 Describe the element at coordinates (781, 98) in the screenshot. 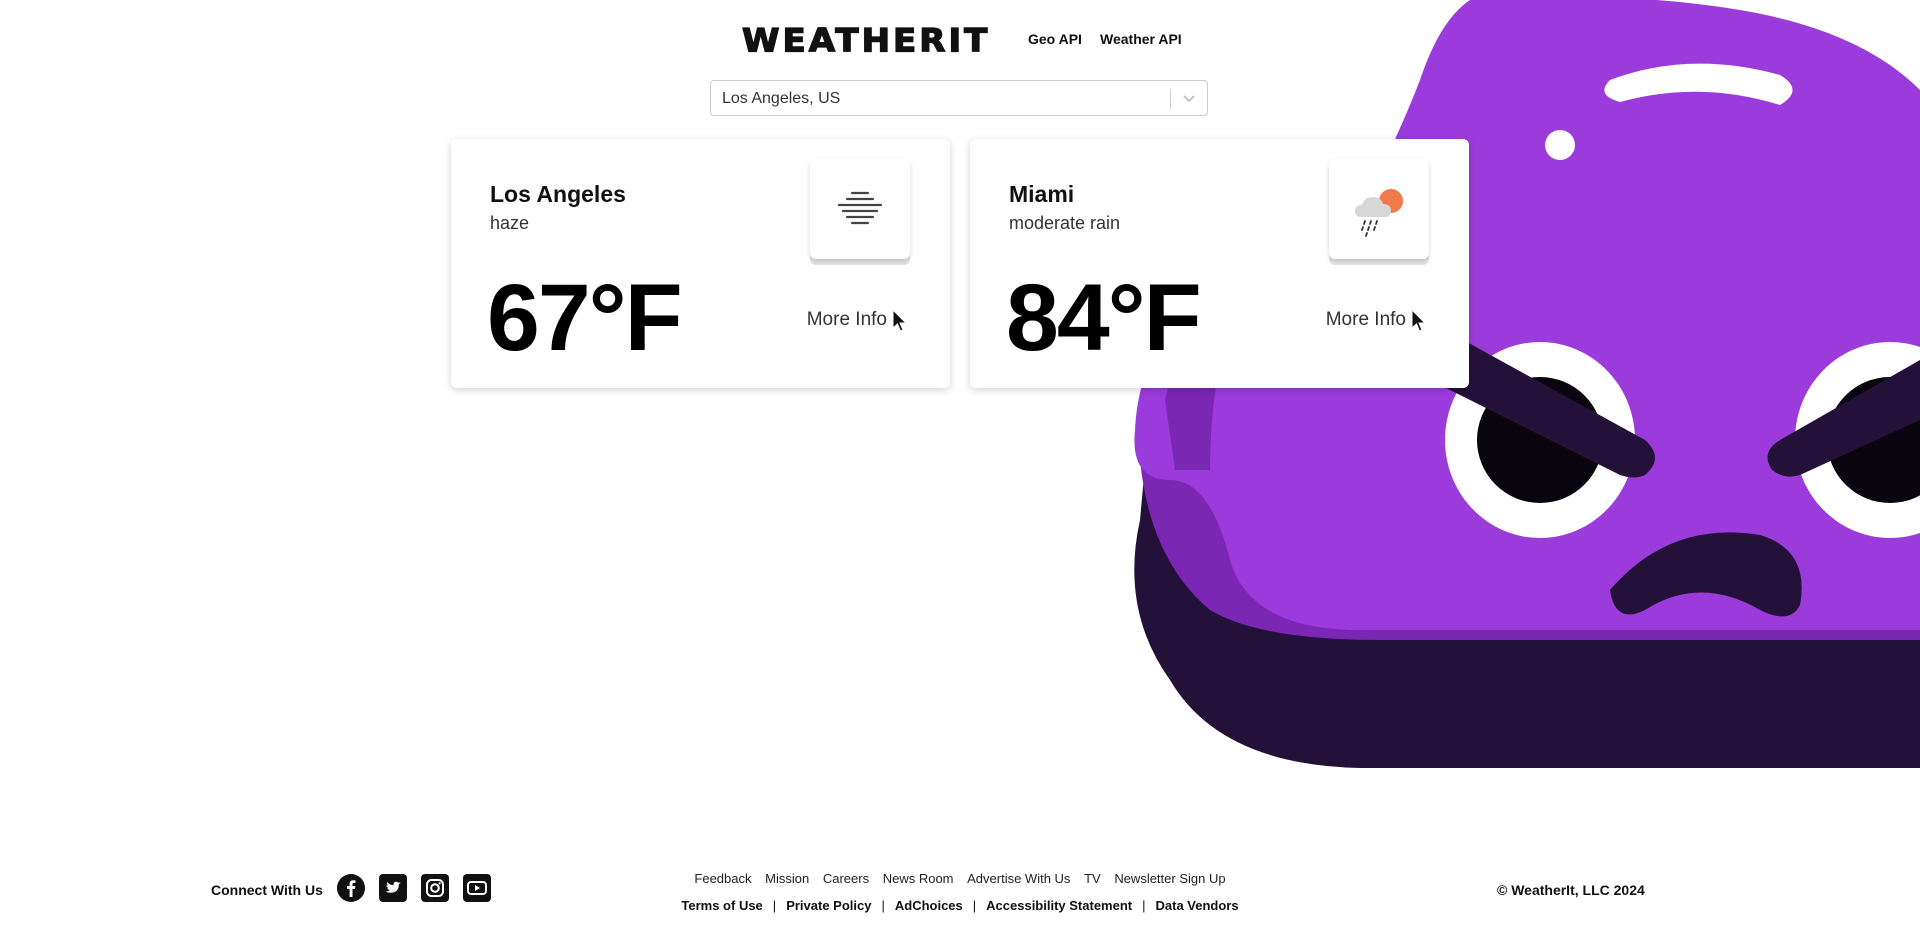

I see `selected-city: Los Angeles, US` at that location.